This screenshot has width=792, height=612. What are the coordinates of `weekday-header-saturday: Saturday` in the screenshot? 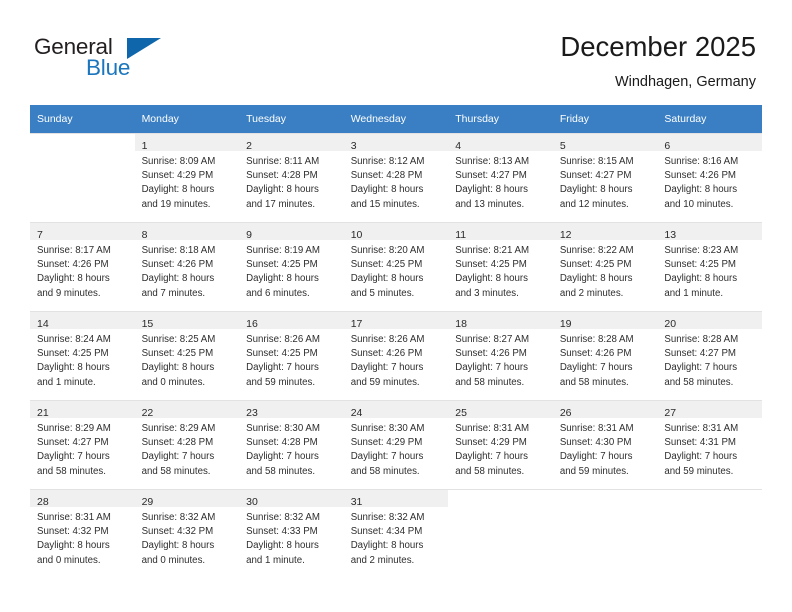 It's located at (709, 119).